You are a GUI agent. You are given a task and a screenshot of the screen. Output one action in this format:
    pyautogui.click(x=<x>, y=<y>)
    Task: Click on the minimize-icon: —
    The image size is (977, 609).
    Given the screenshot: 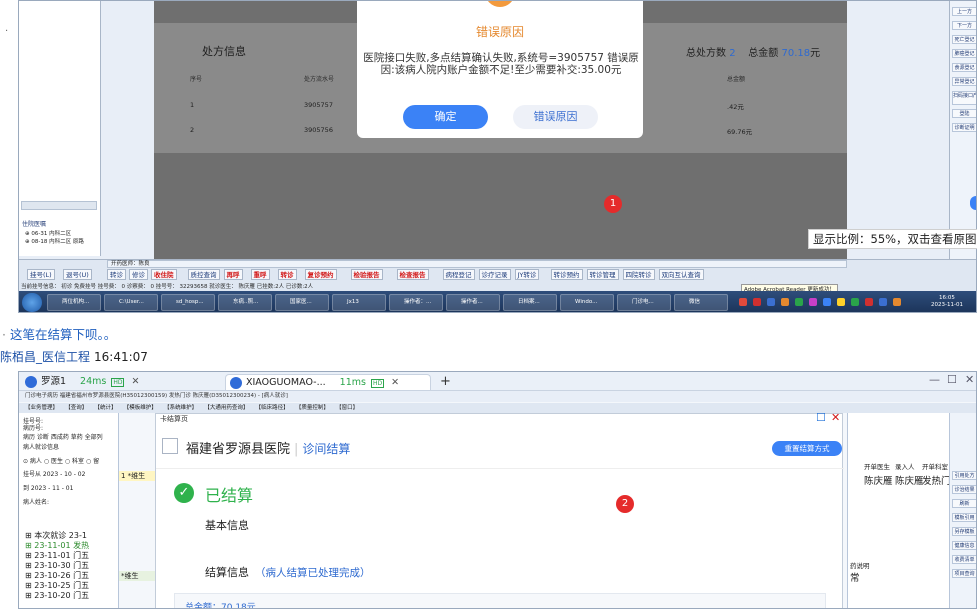 What is the action you would take?
    pyautogui.click(x=934, y=379)
    